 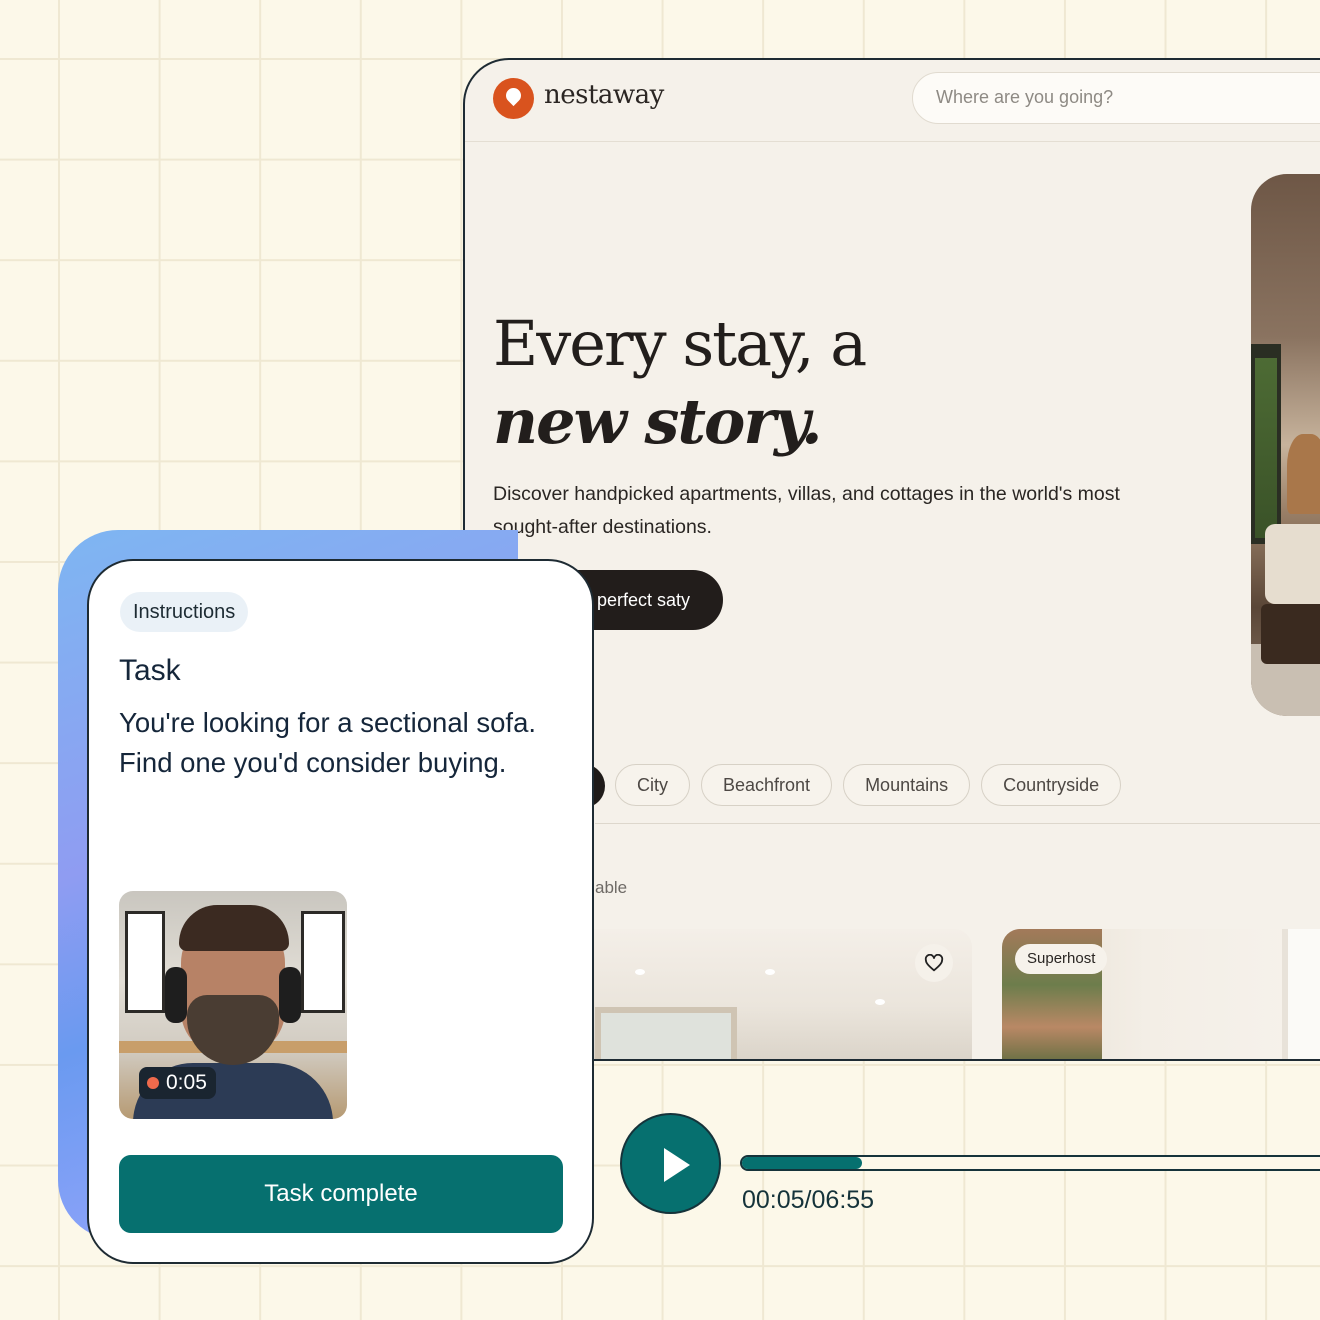 I want to click on brand-name: nestaway, so click(x=604, y=95).